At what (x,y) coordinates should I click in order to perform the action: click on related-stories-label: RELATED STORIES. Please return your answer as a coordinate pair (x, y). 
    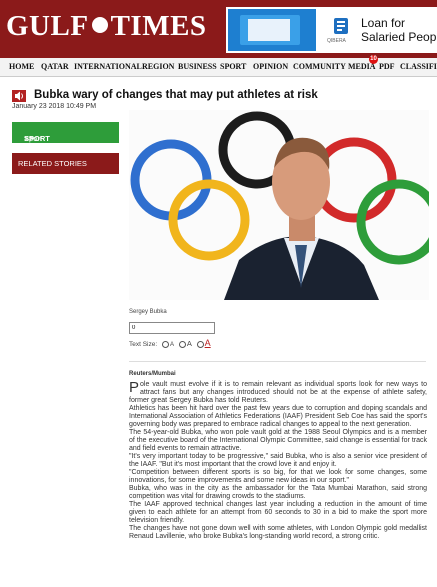
    Looking at the image, I should click on (52, 163).